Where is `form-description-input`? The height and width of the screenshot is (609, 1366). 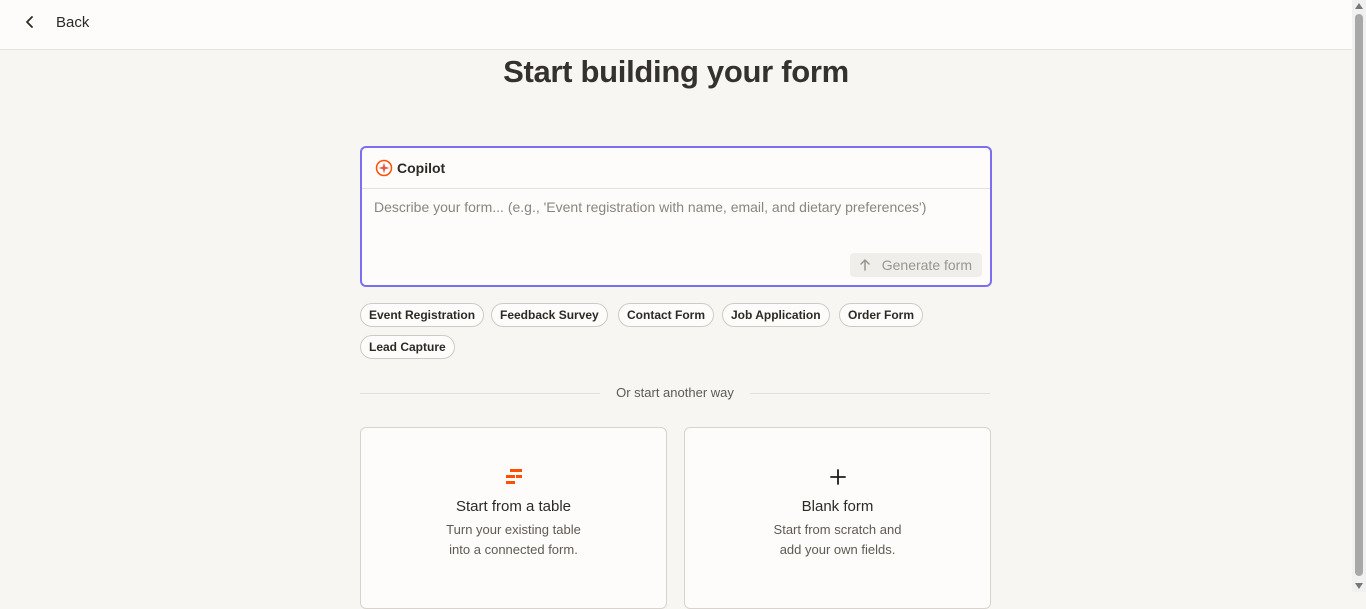
form-description-input is located at coordinates (676, 214).